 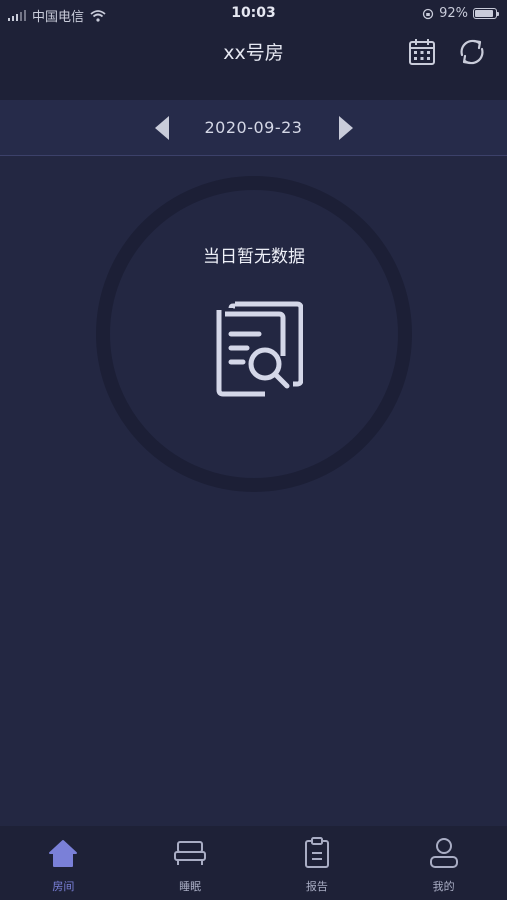 What do you see at coordinates (253, 14) in the screenshot?
I see `status-bar: 中国电信 10:03 92%` at bounding box center [253, 14].